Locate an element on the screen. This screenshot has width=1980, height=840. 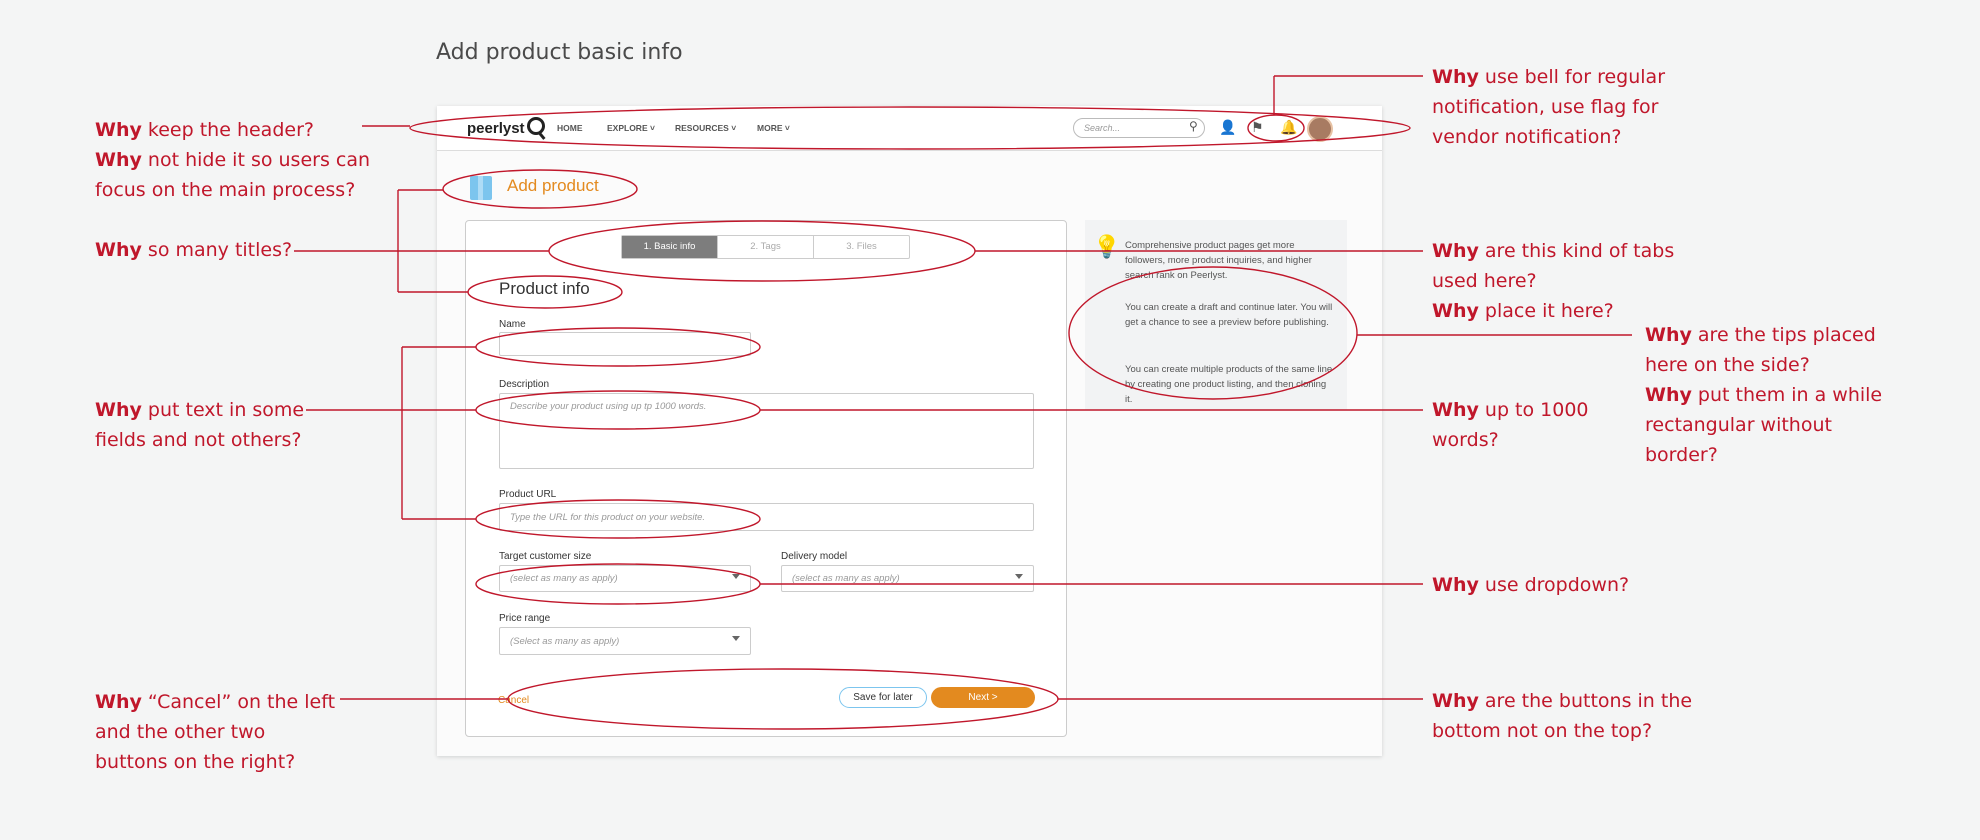
annotation-text: notification, use flag for is located at coordinates (1545, 107).